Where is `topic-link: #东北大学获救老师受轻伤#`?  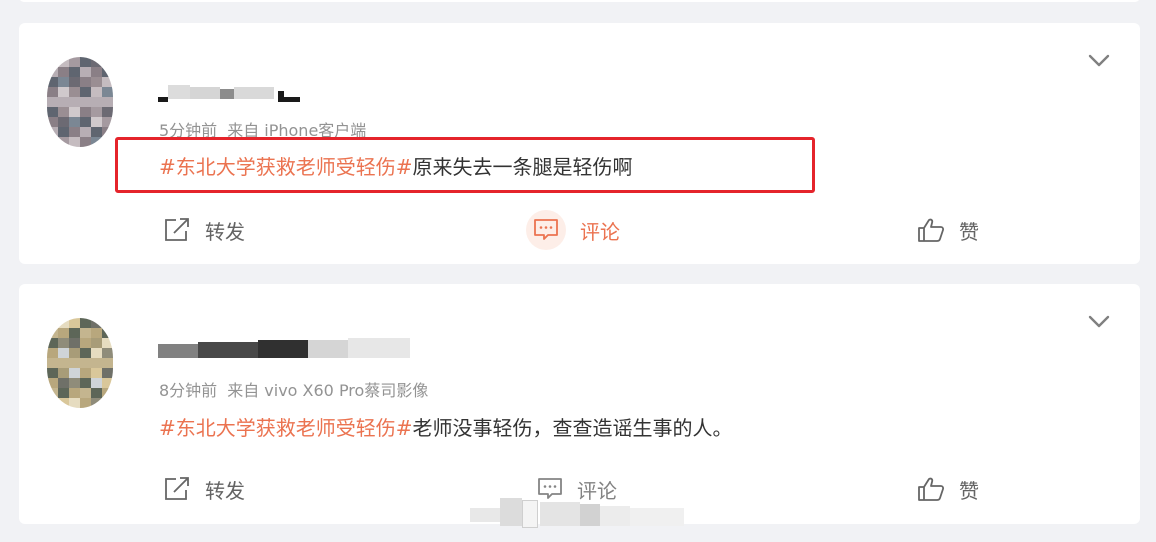
topic-link: #东北大学获救老师受轻伤# is located at coordinates (286, 428).